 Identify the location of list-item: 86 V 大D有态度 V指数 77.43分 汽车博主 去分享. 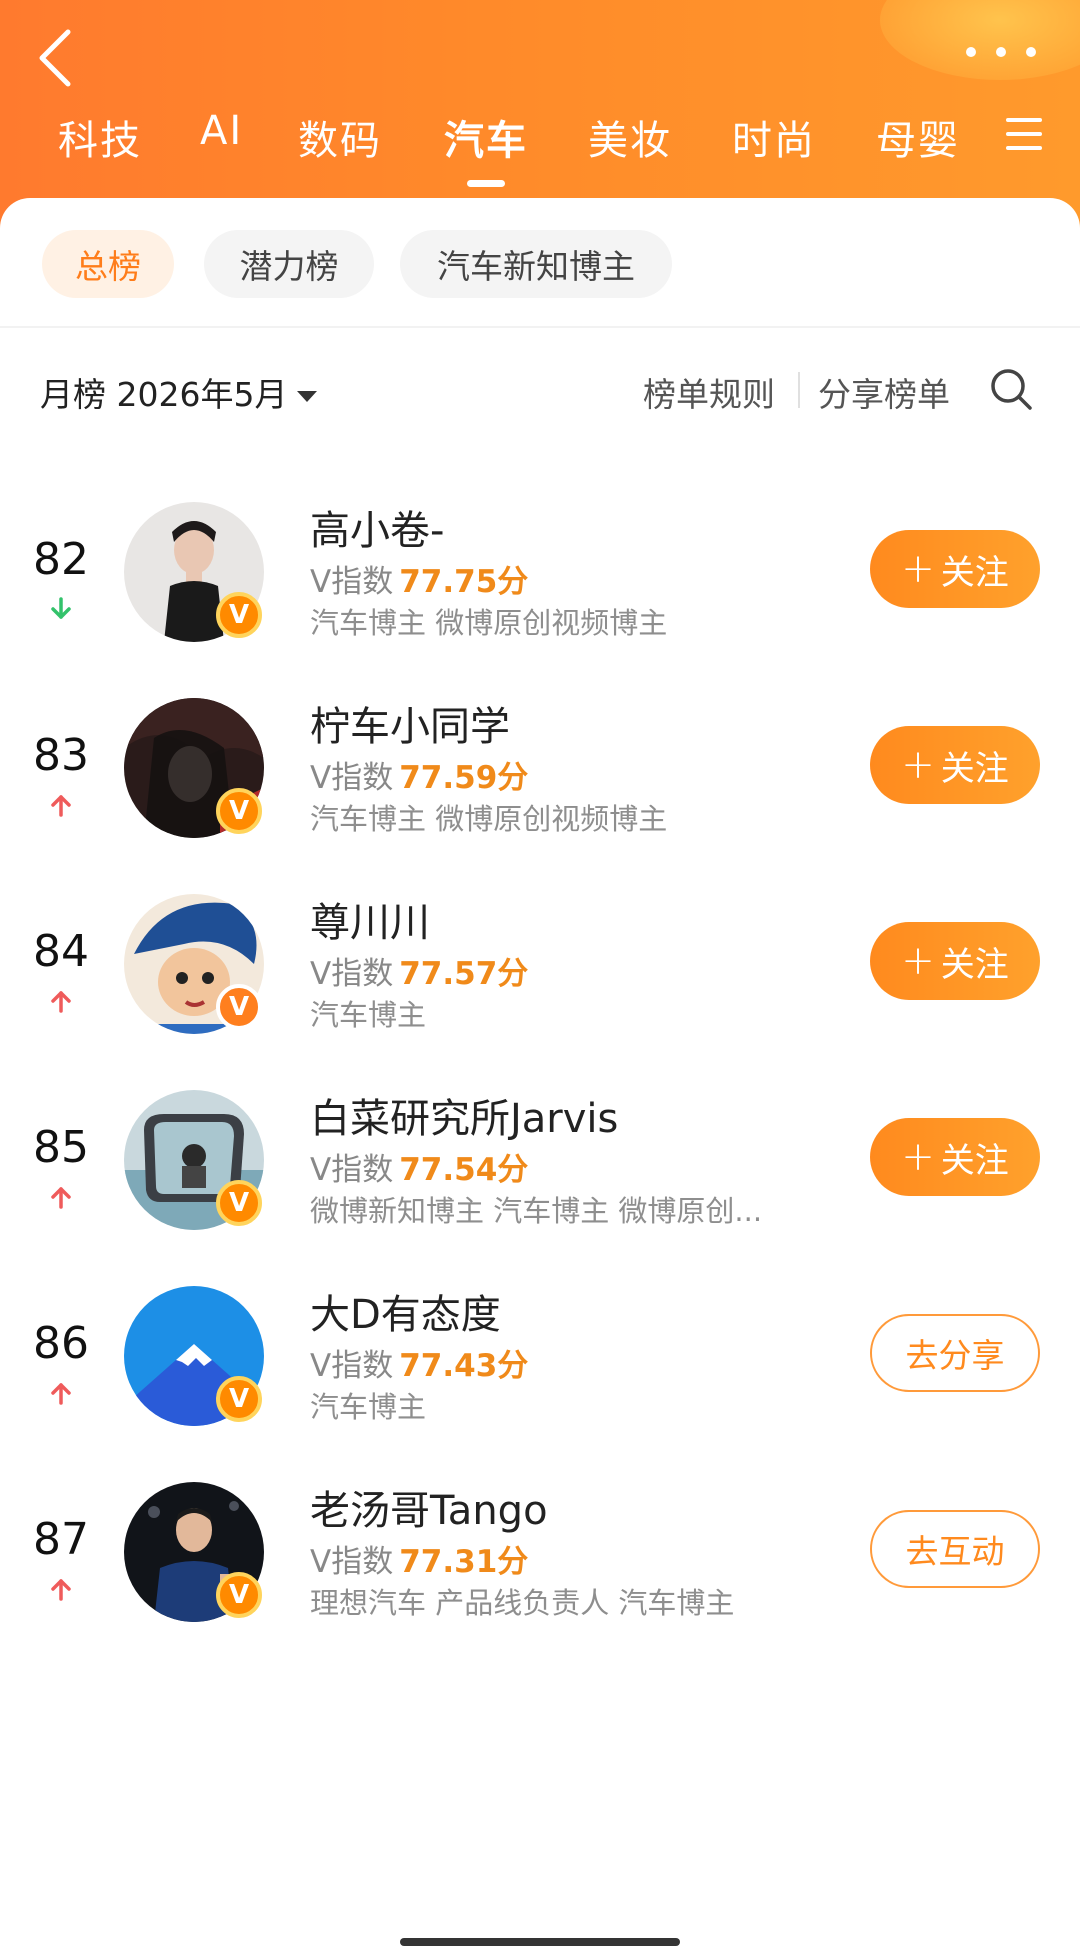
(540, 1382).